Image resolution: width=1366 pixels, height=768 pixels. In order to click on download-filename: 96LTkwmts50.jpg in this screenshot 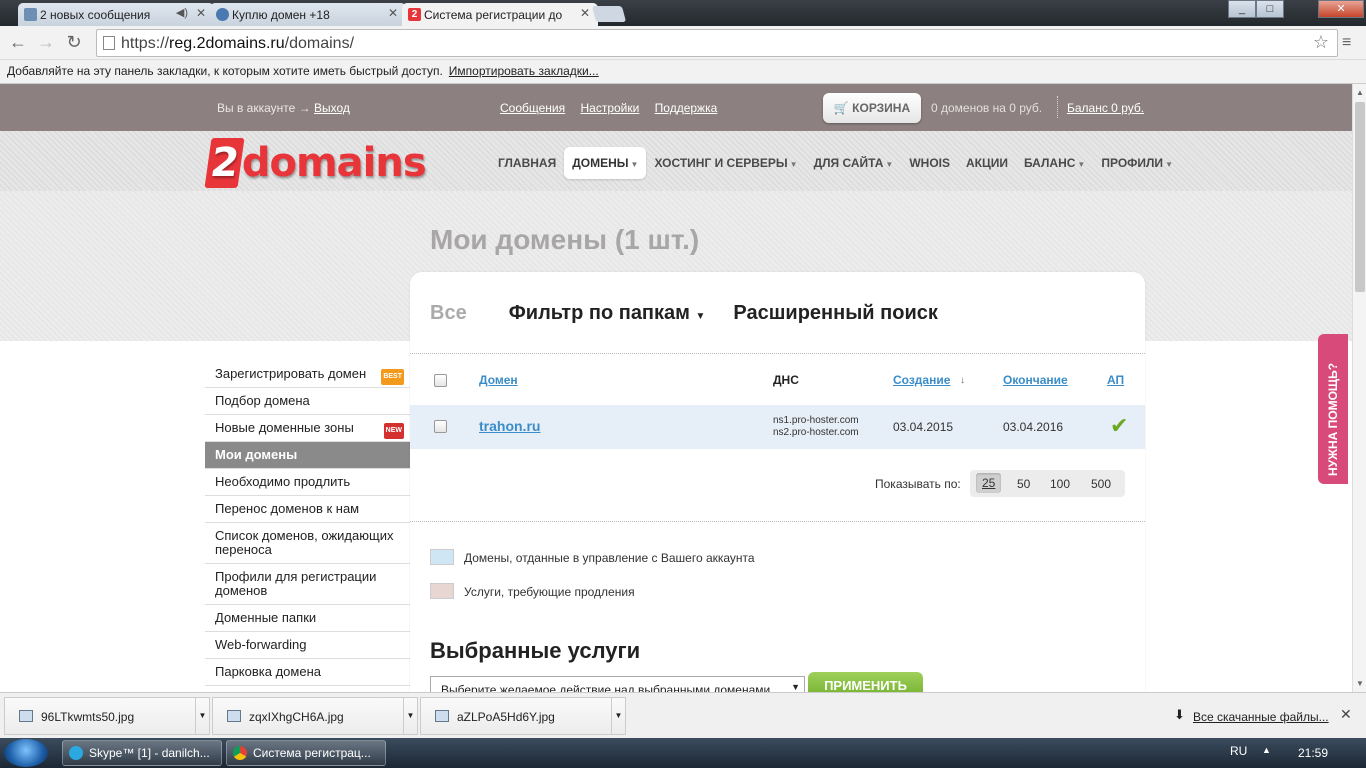, I will do `click(88, 717)`.